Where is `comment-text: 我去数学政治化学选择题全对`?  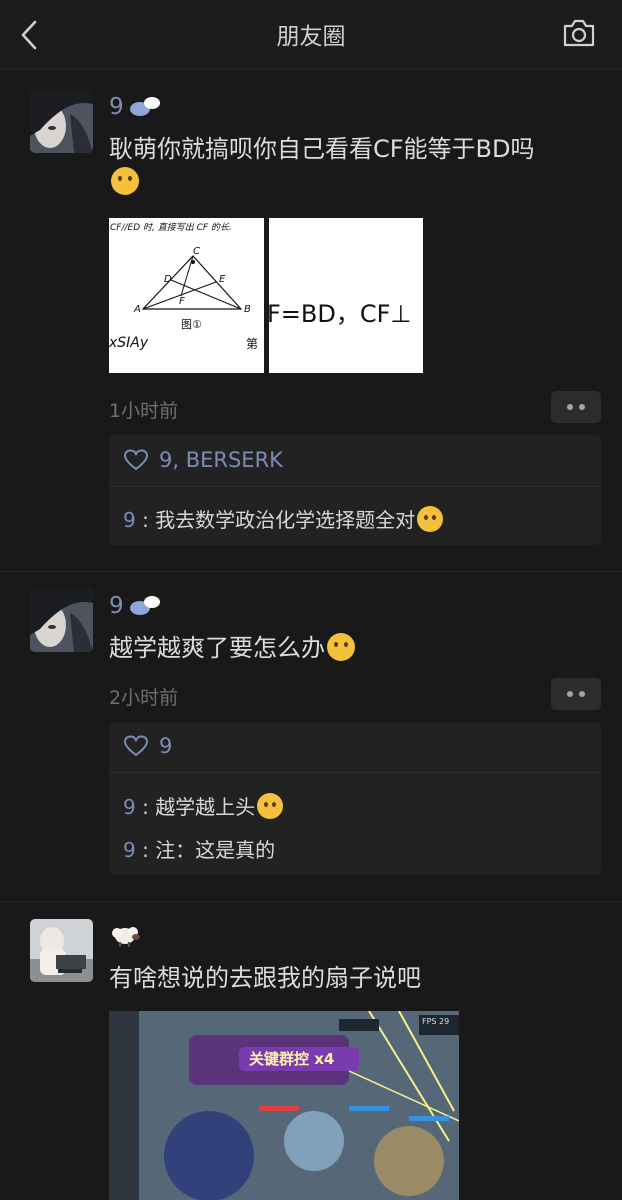
comment-text: 我去数学政治化学选择题全对 is located at coordinates (285, 520).